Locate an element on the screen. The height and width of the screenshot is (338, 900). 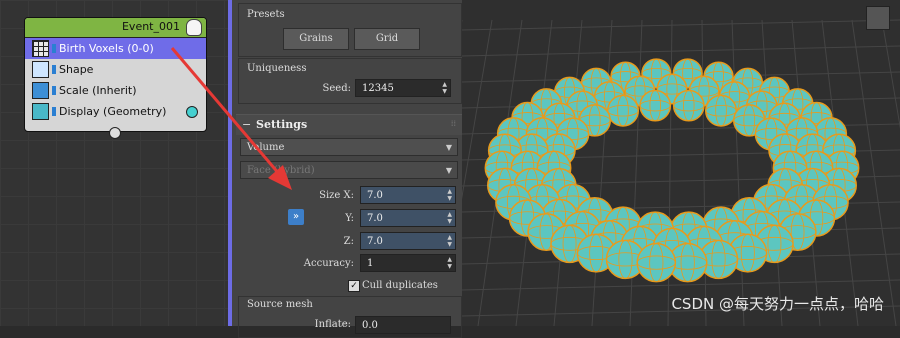
settings-rollout-header: − Settings ⁞⁞ is located at coordinates (349, 124).